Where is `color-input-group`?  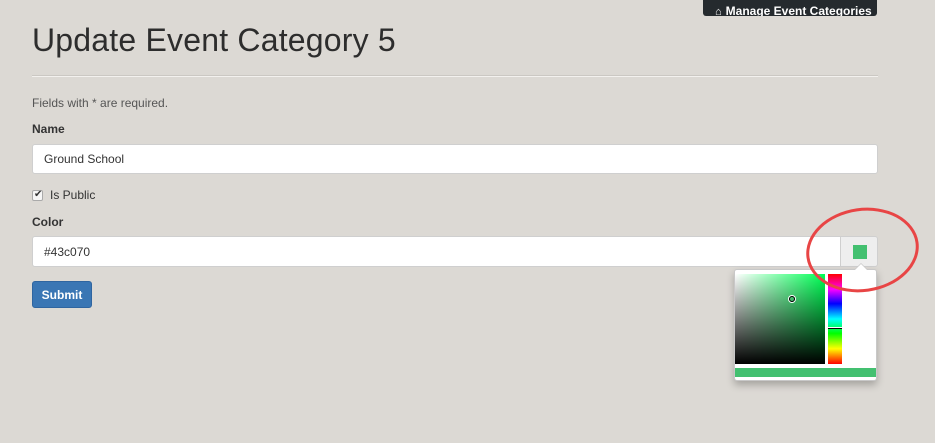
color-input-group is located at coordinates (455, 251).